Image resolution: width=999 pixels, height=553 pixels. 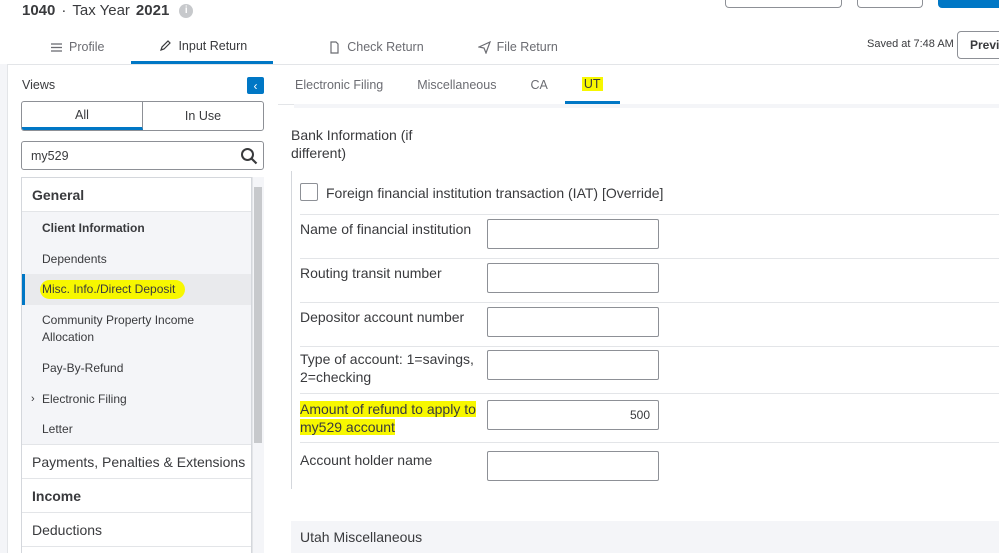 I want to click on saved-status: Saved at 7:48 AM, so click(x=910, y=44).